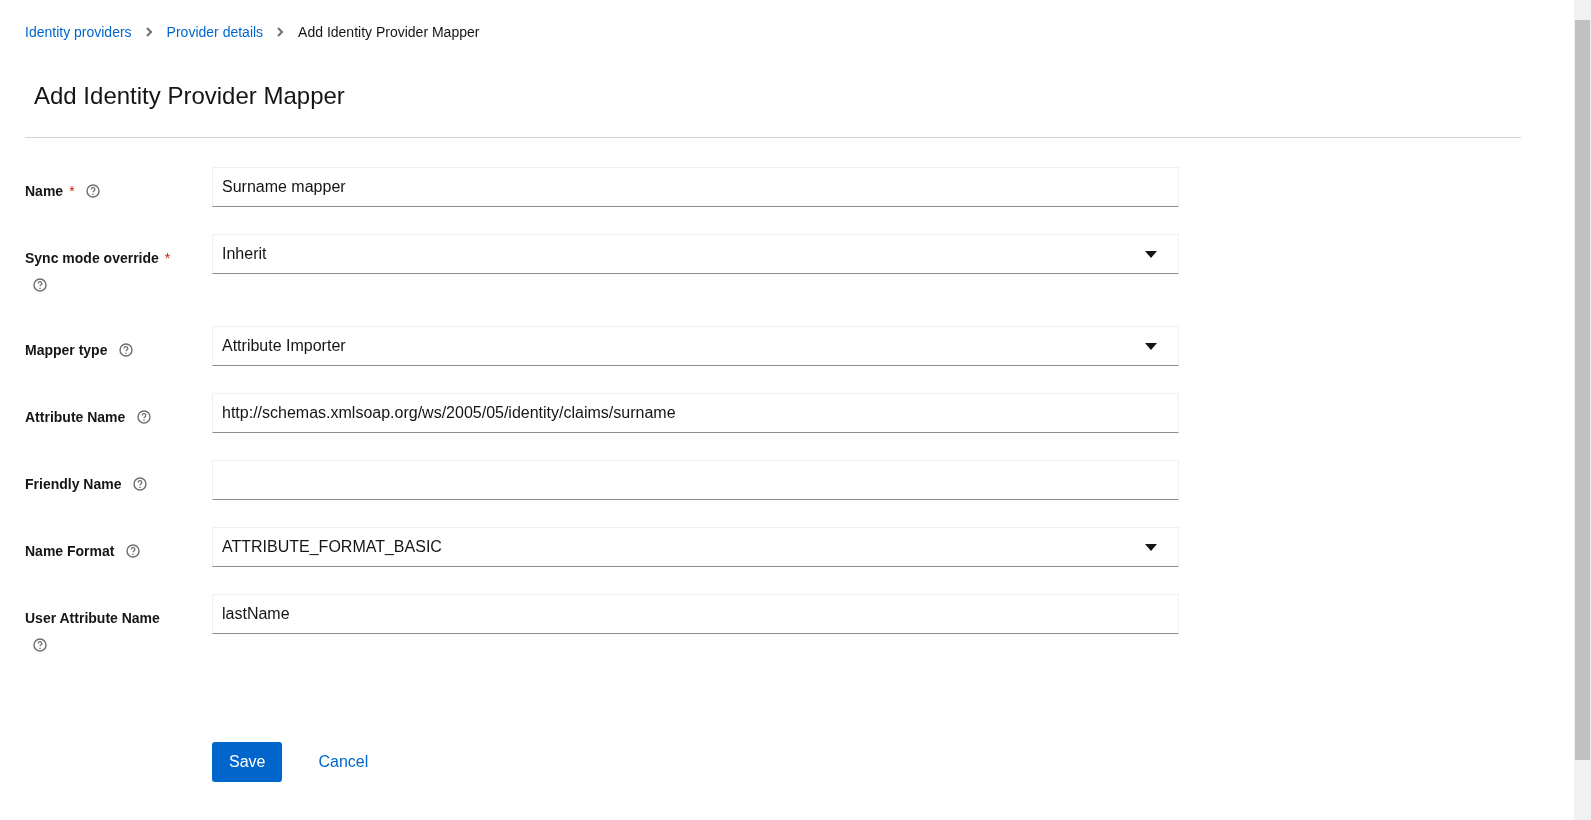  I want to click on page-title: Add Identity Provider Mapper, so click(190, 96).